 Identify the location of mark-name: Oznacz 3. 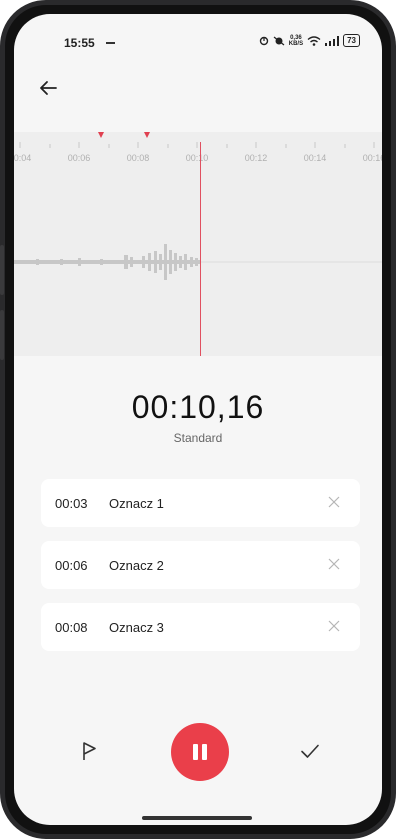
(136, 627).